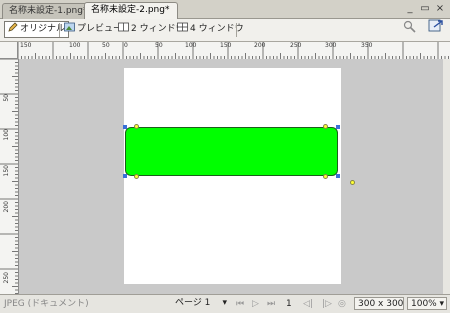 The width and height of the screenshot is (450, 313). I want to click on ruler-v-label: 250, so click(6, 278).